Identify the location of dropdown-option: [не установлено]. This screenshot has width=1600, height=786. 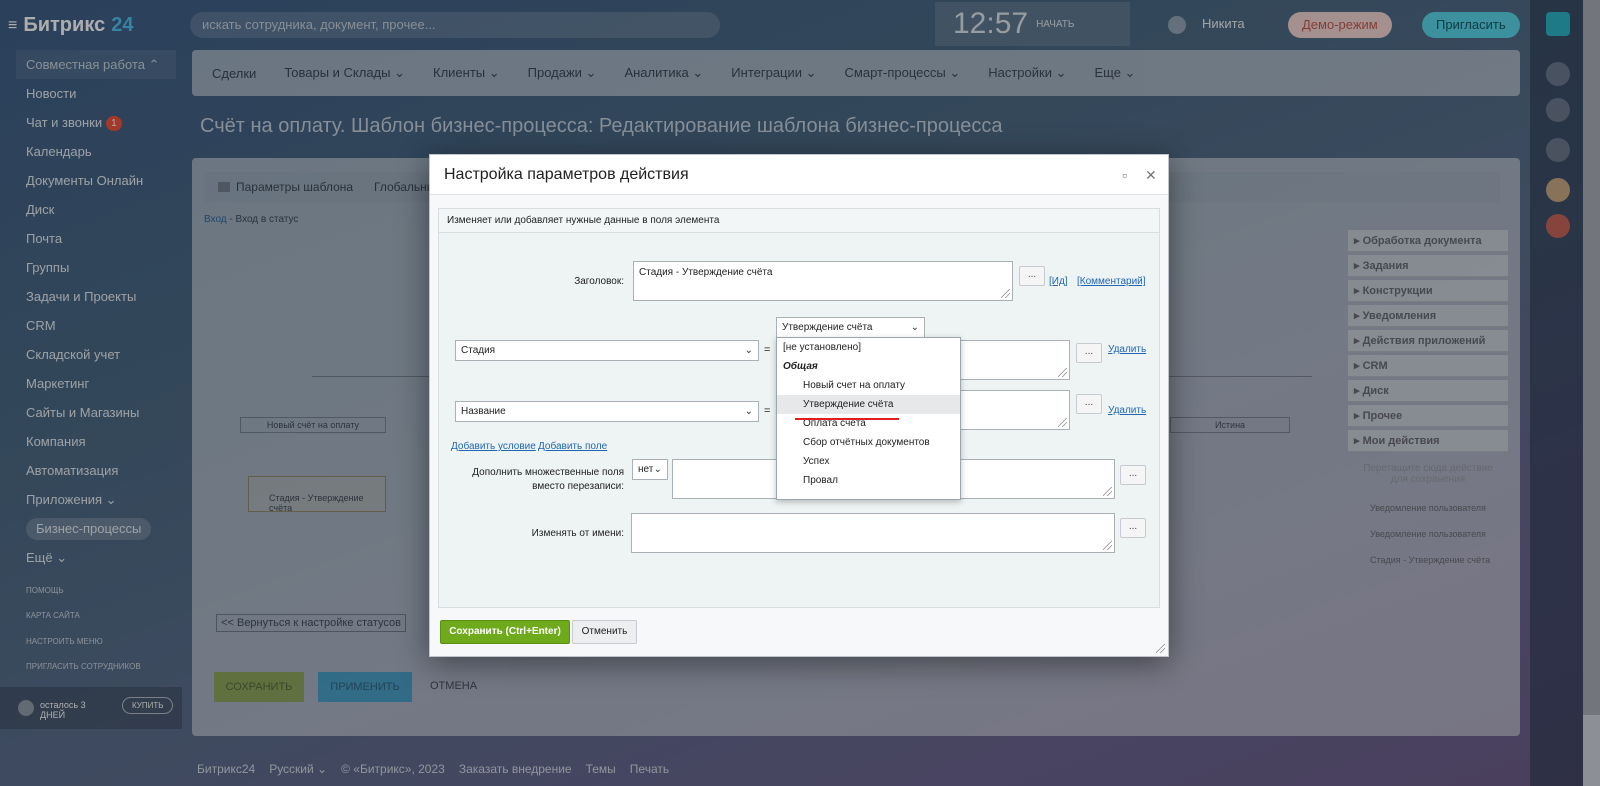
(868, 347).